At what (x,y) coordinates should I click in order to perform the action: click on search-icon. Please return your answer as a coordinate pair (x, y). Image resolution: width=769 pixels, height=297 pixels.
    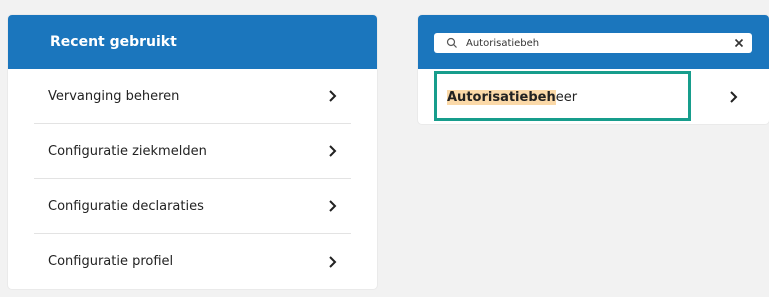
    Looking at the image, I should click on (452, 43).